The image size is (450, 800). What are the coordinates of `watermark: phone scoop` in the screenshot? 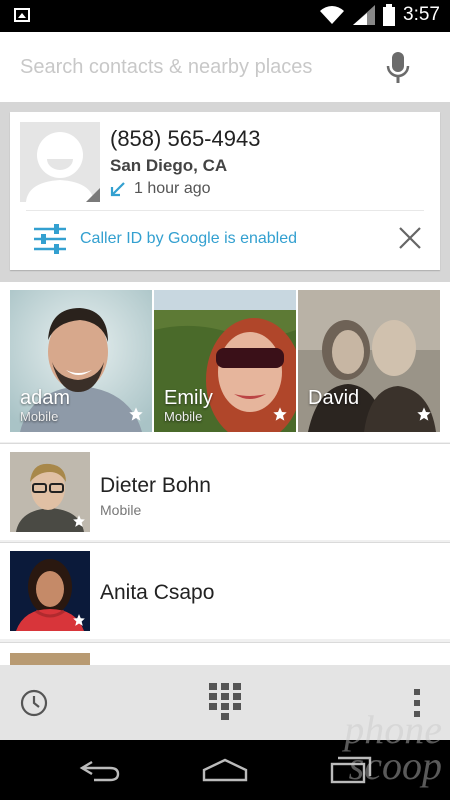 It's located at (393, 747).